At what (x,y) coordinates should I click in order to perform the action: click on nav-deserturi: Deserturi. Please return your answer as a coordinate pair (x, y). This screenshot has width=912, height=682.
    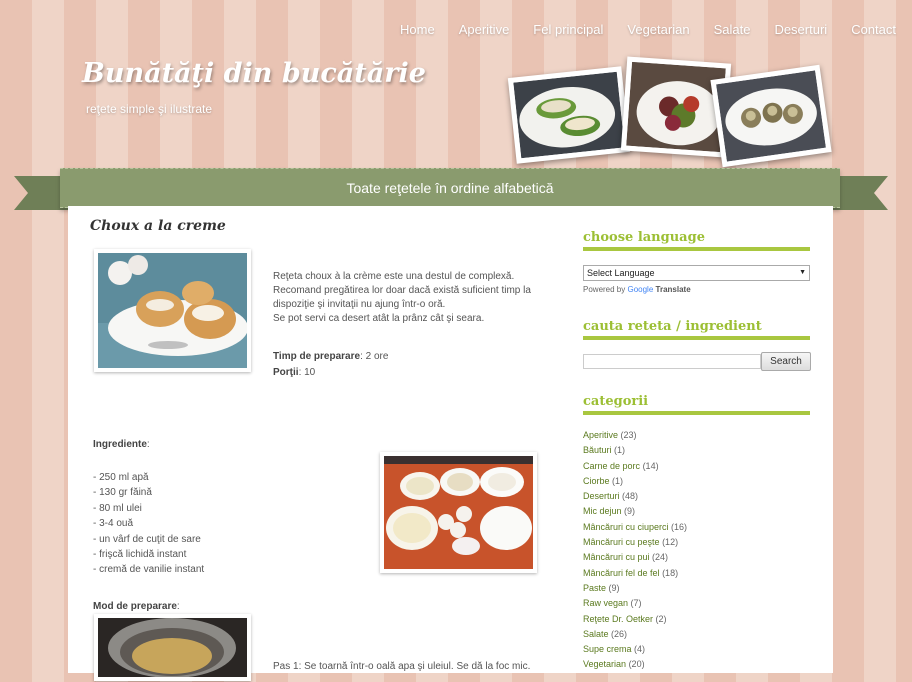
    Looking at the image, I should click on (800, 29).